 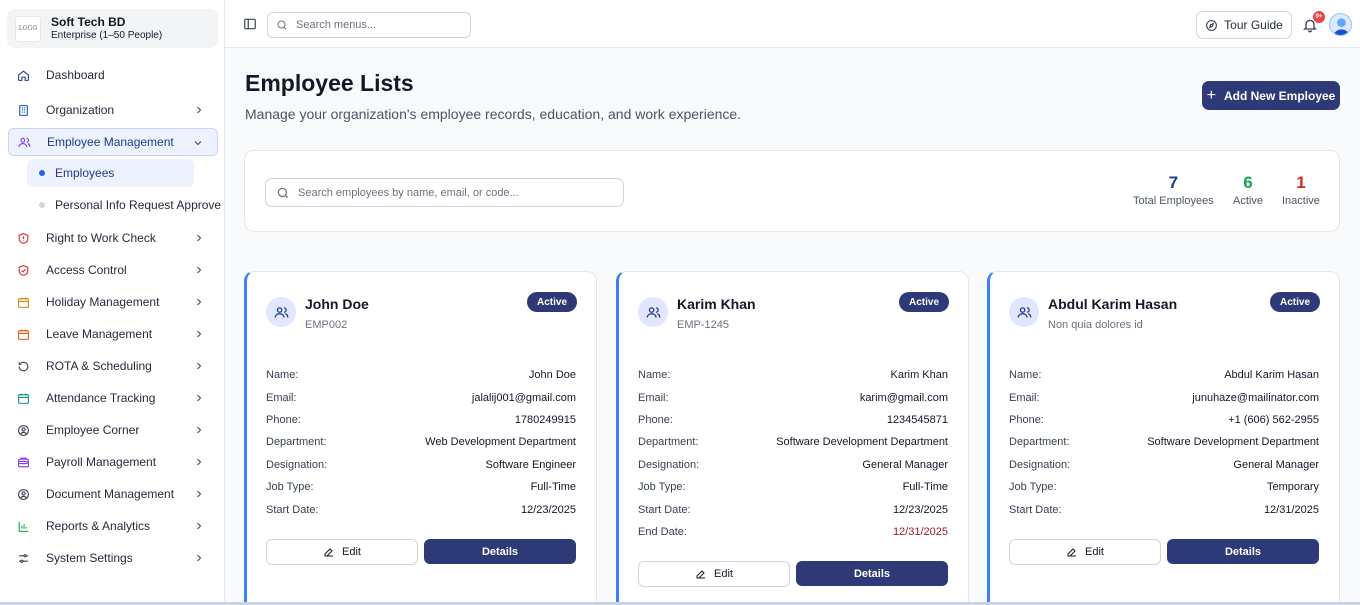 What do you see at coordinates (23, 398) in the screenshot?
I see `calendar-grid-icon` at bounding box center [23, 398].